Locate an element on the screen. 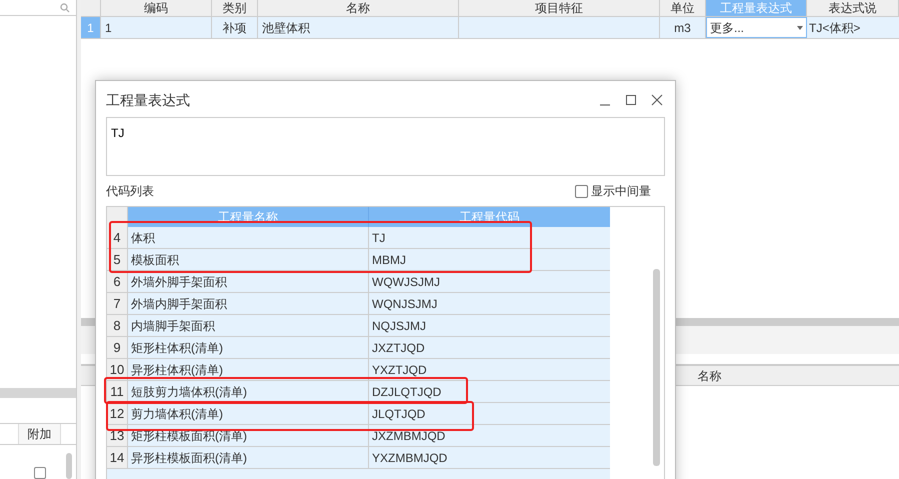 The height and width of the screenshot is (479, 899). table-cell: JXZTJQD is located at coordinates (489, 347).